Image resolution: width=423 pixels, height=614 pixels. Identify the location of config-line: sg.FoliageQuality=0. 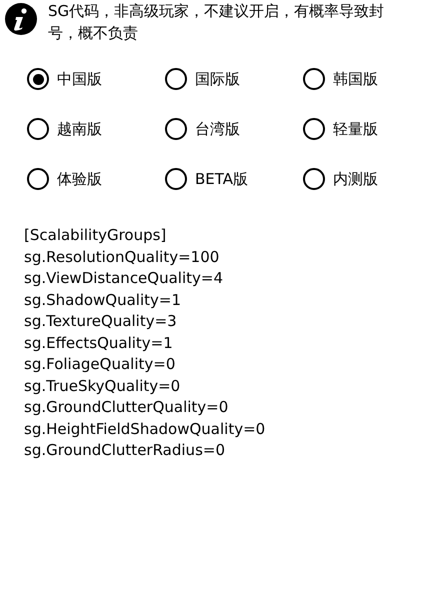
(100, 364).